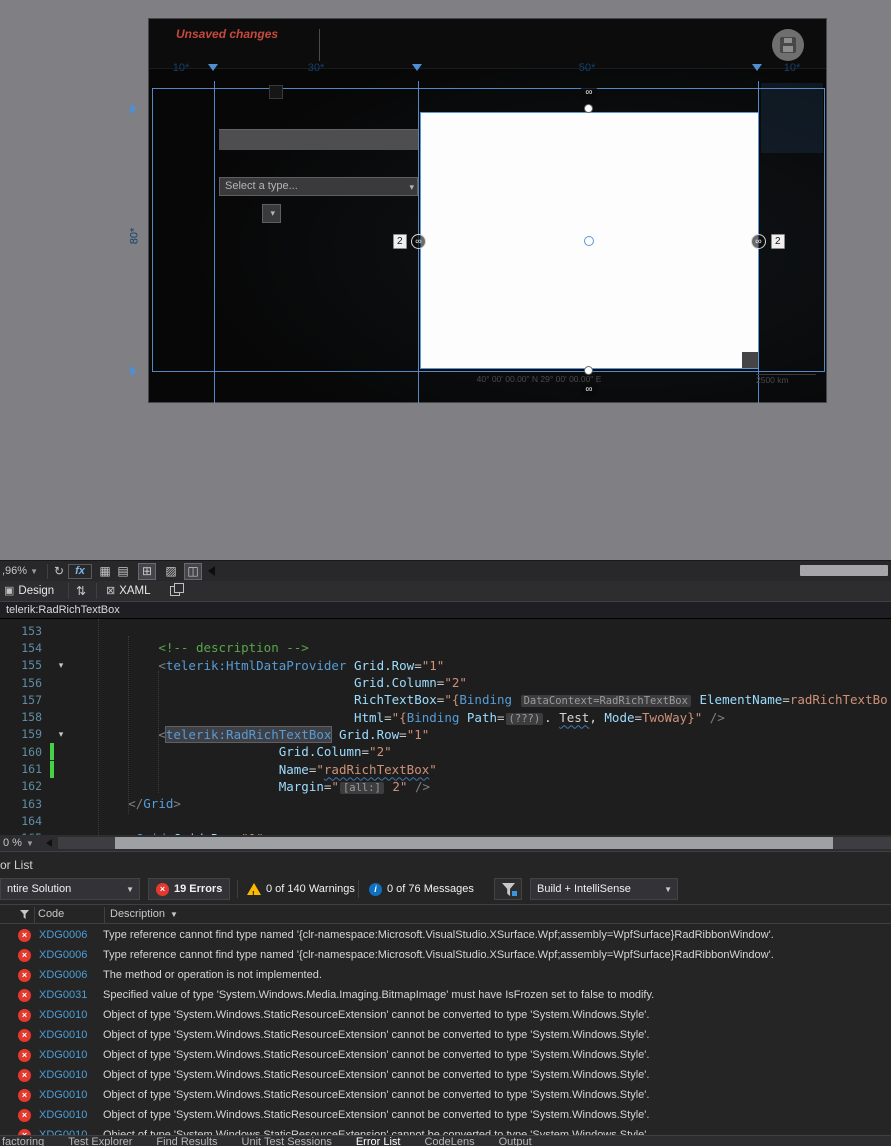  Describe the element at coordinates (418, 241) in the screenshot. I see `chain-left-icon: ∞` at that location.